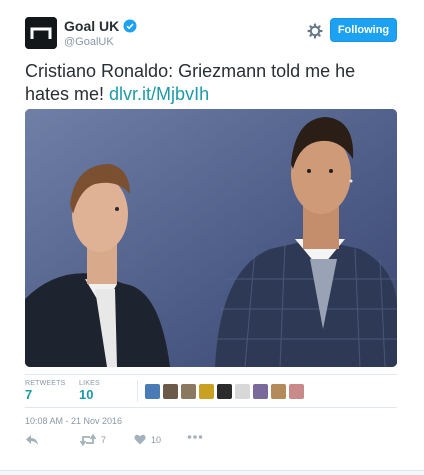 The image size is (424, 475). I want to click on retweet-icon, so click(88, 440).